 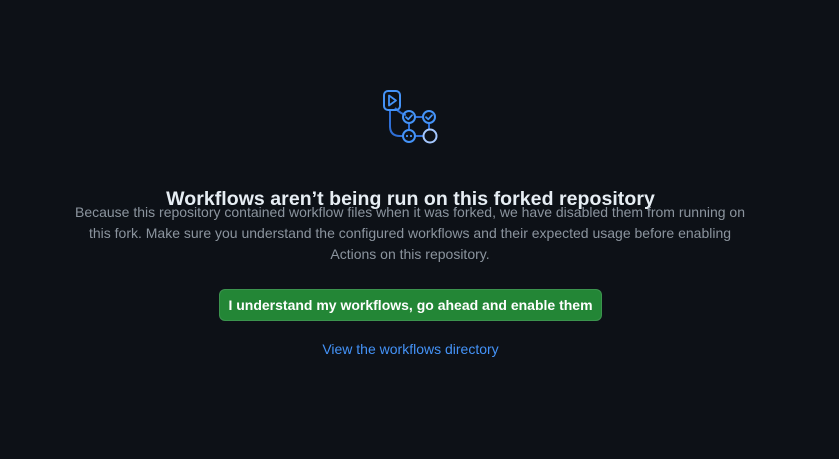 What do you see at coordinates (410, 254) in the screenshot?
I see `description-line: Actions on this repository.` at bounding box center [410, 254].